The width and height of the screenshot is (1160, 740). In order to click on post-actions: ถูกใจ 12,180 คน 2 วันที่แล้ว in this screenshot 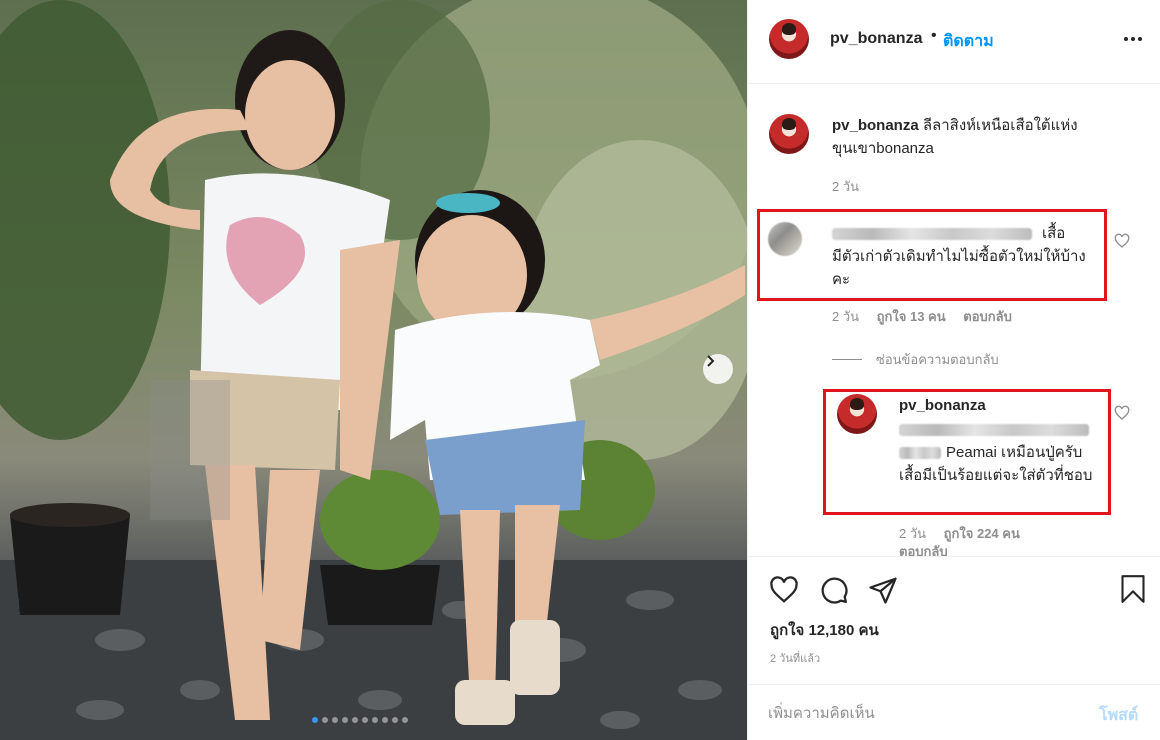, I will do `click(954, 613)`.